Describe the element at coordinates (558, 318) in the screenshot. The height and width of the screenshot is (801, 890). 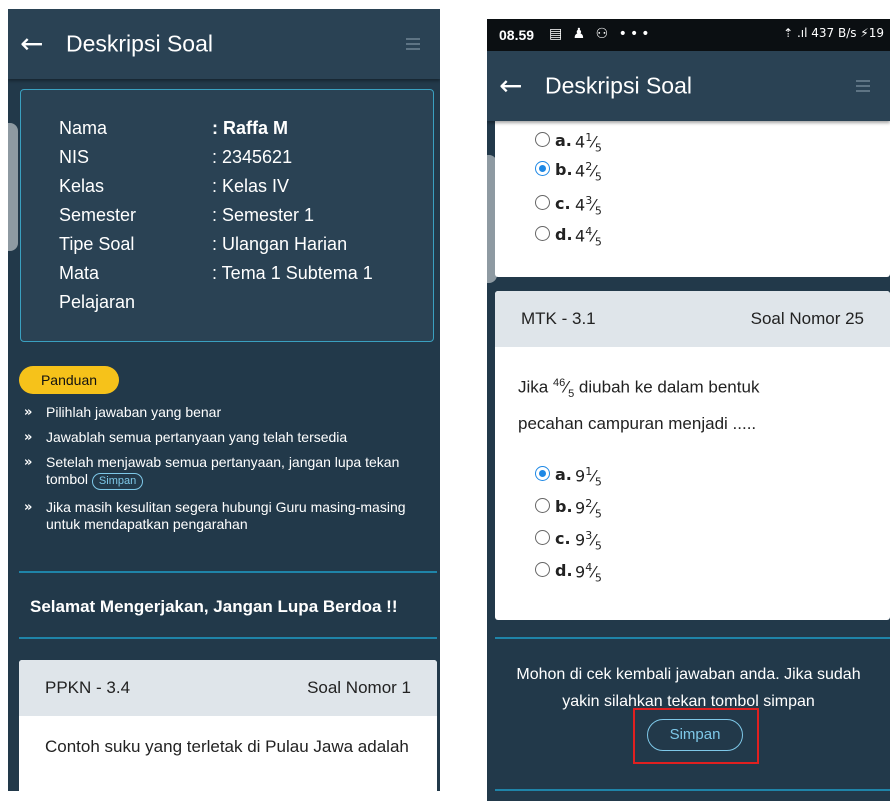
I see `question-code: MTK - 3.1` at that location.